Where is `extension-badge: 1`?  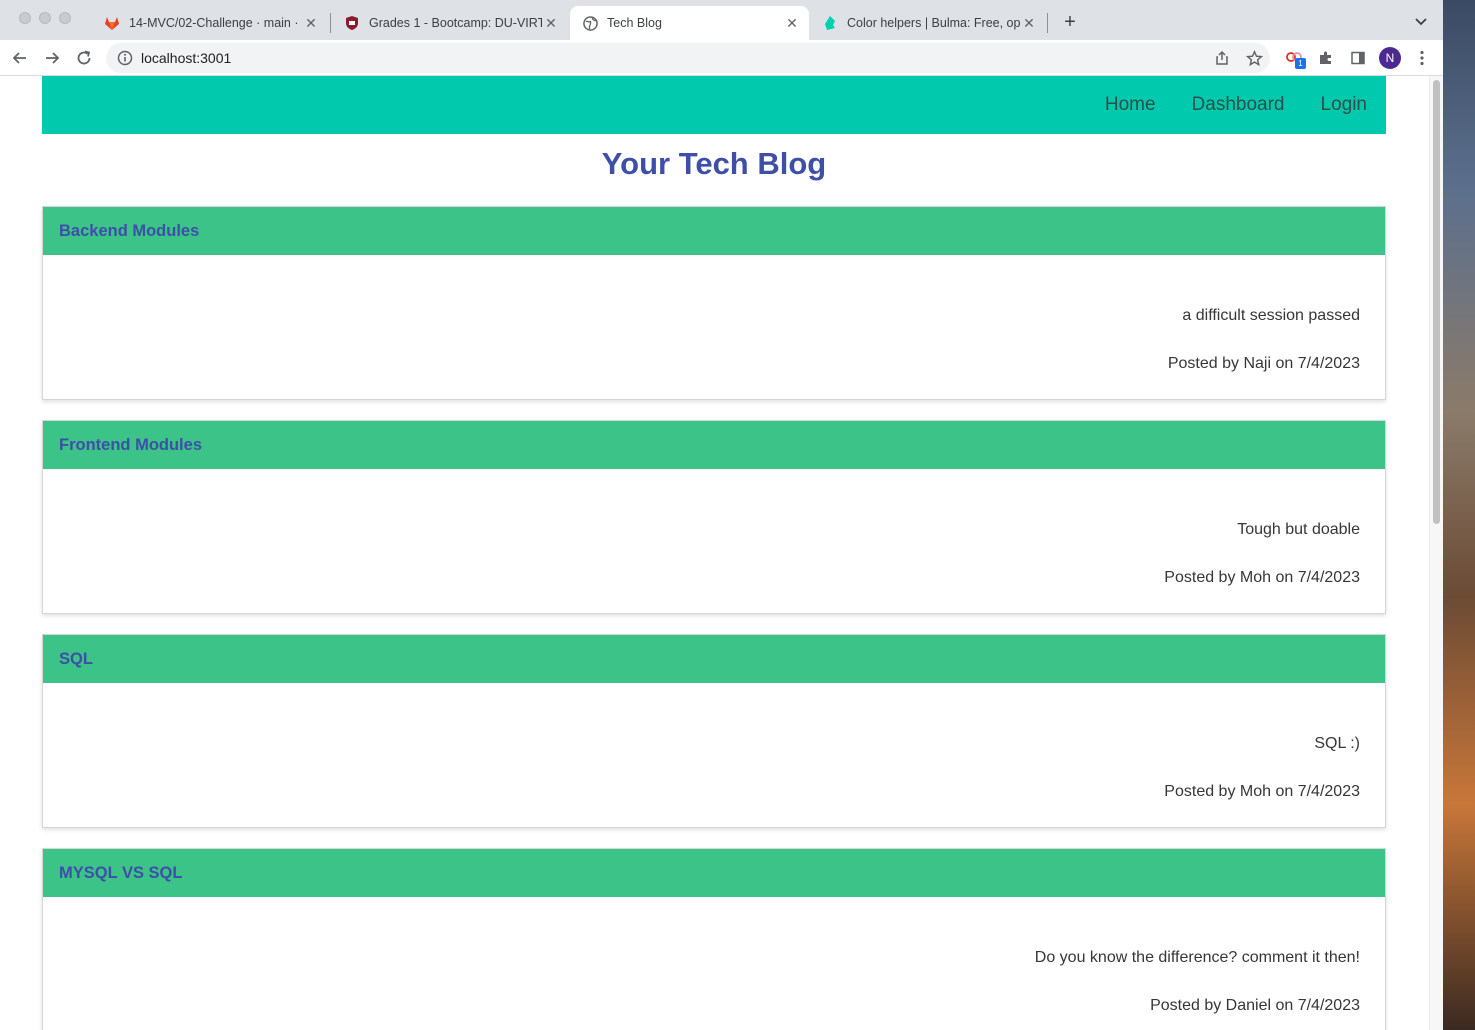 extension-badge: 1 is located at coordinates (1300, 63).